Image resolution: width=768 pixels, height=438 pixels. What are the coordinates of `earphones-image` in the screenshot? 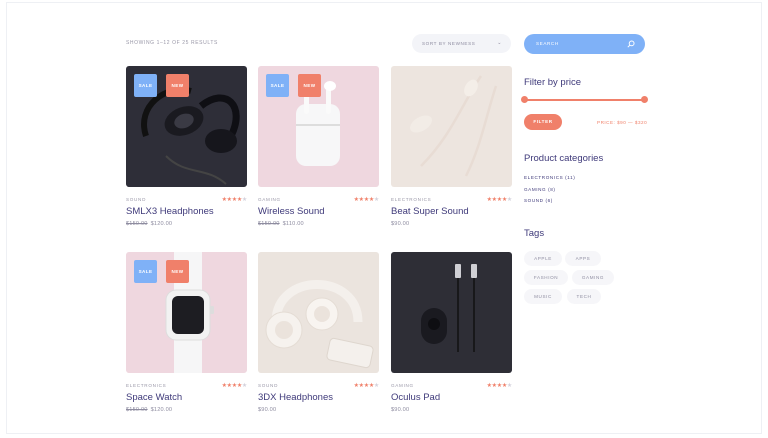 It's located at (454, 126).